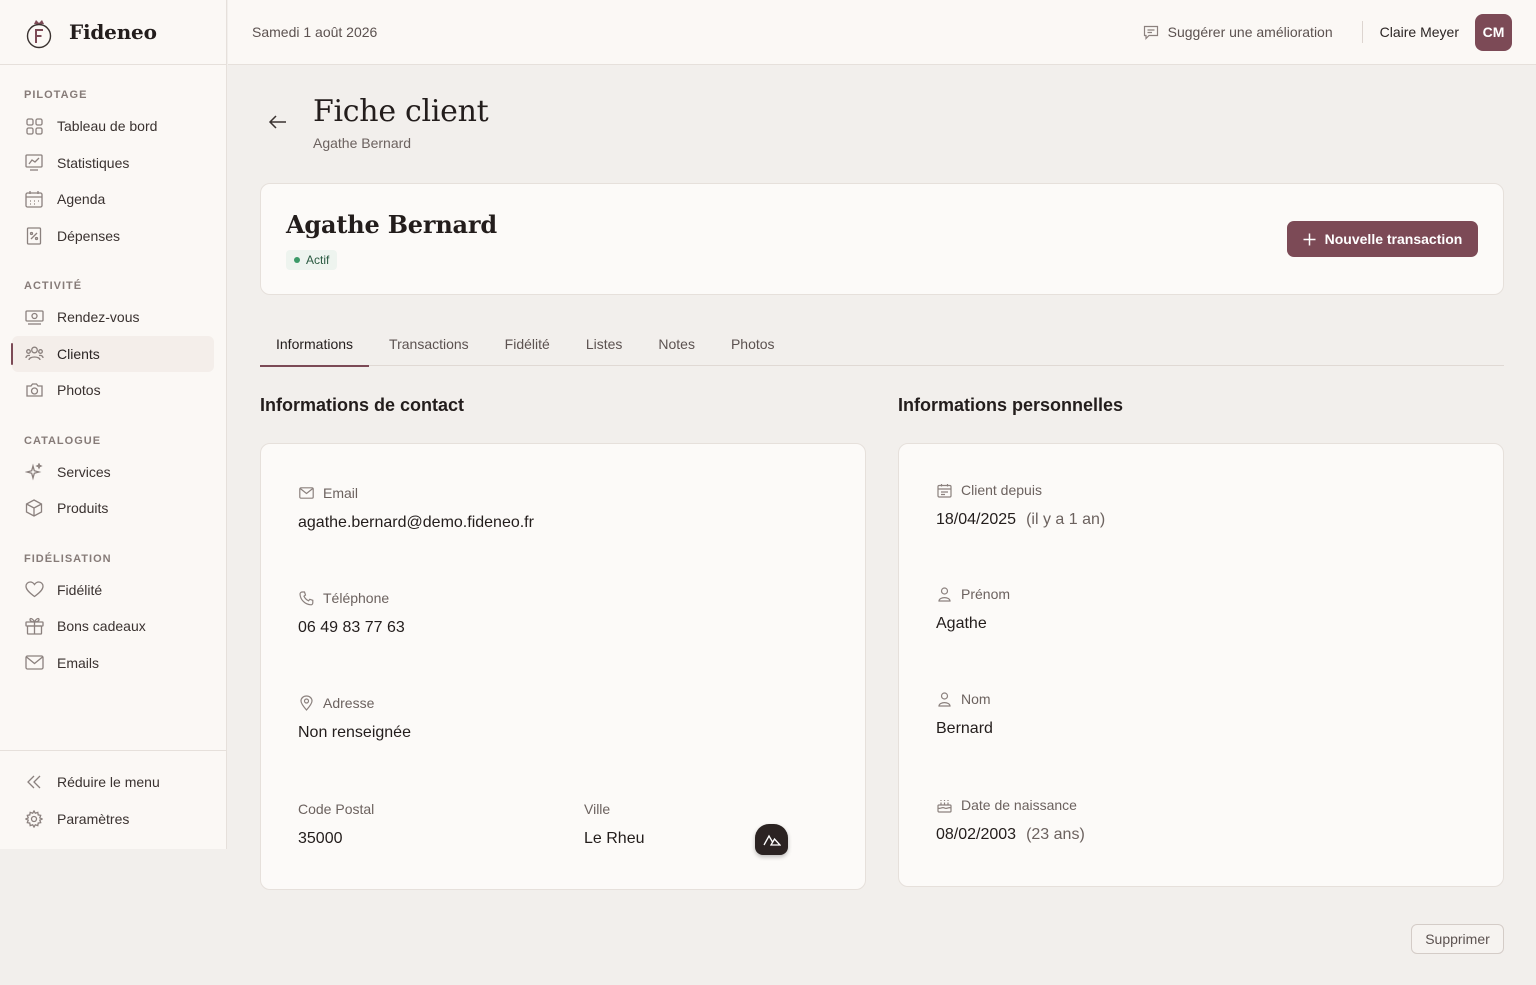  What do you see at coordinates (113, 663) in the screenshot?
I see `sidebar-item-emails: Emails` at bounding box center [113, 663].